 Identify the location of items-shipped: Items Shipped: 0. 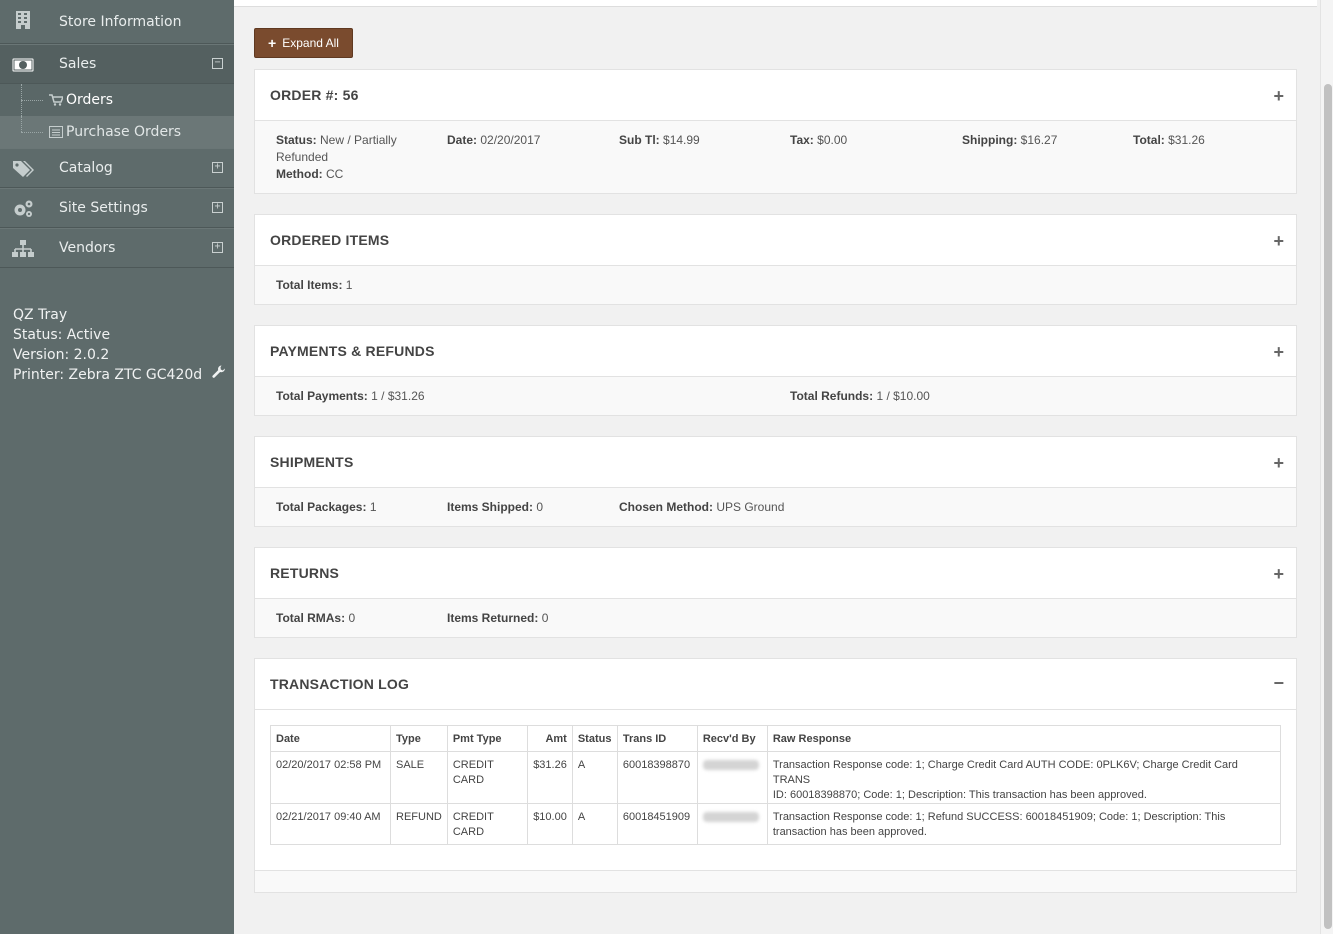
(495, 507).